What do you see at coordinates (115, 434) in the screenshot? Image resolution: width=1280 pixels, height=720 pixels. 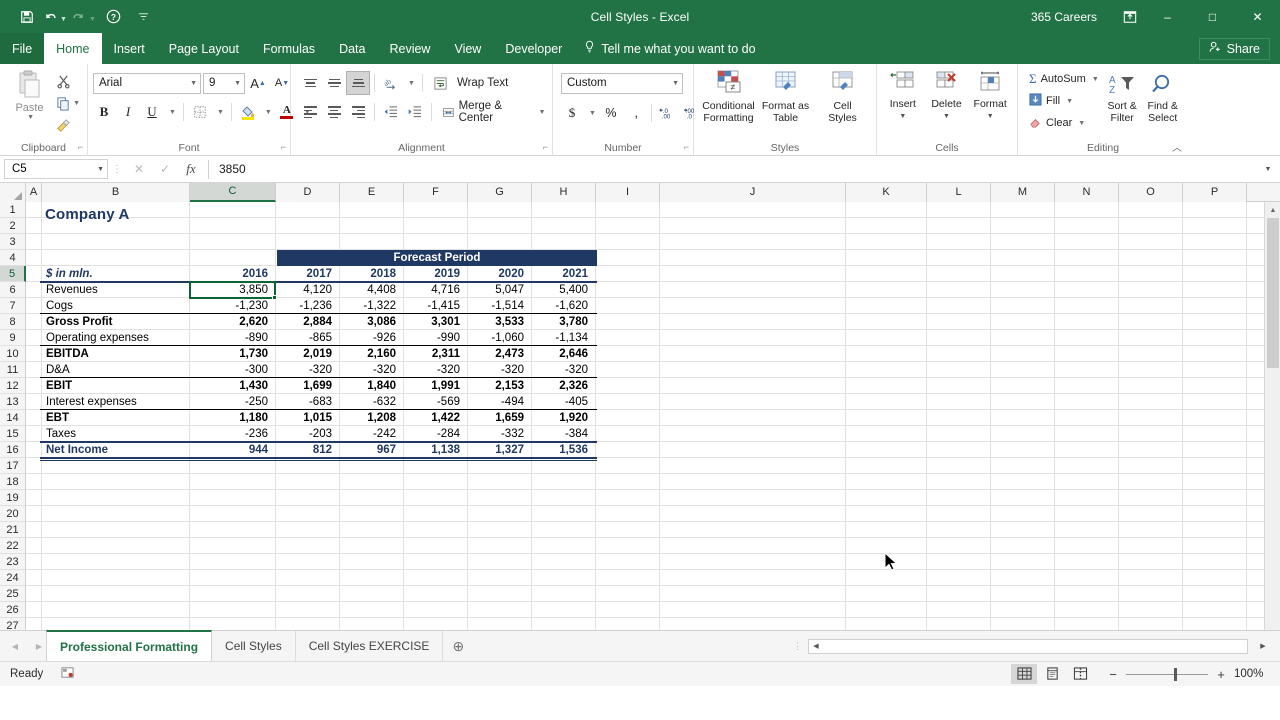 I see `cell-B14-label: Taxes` at bounding box center [115, 434].